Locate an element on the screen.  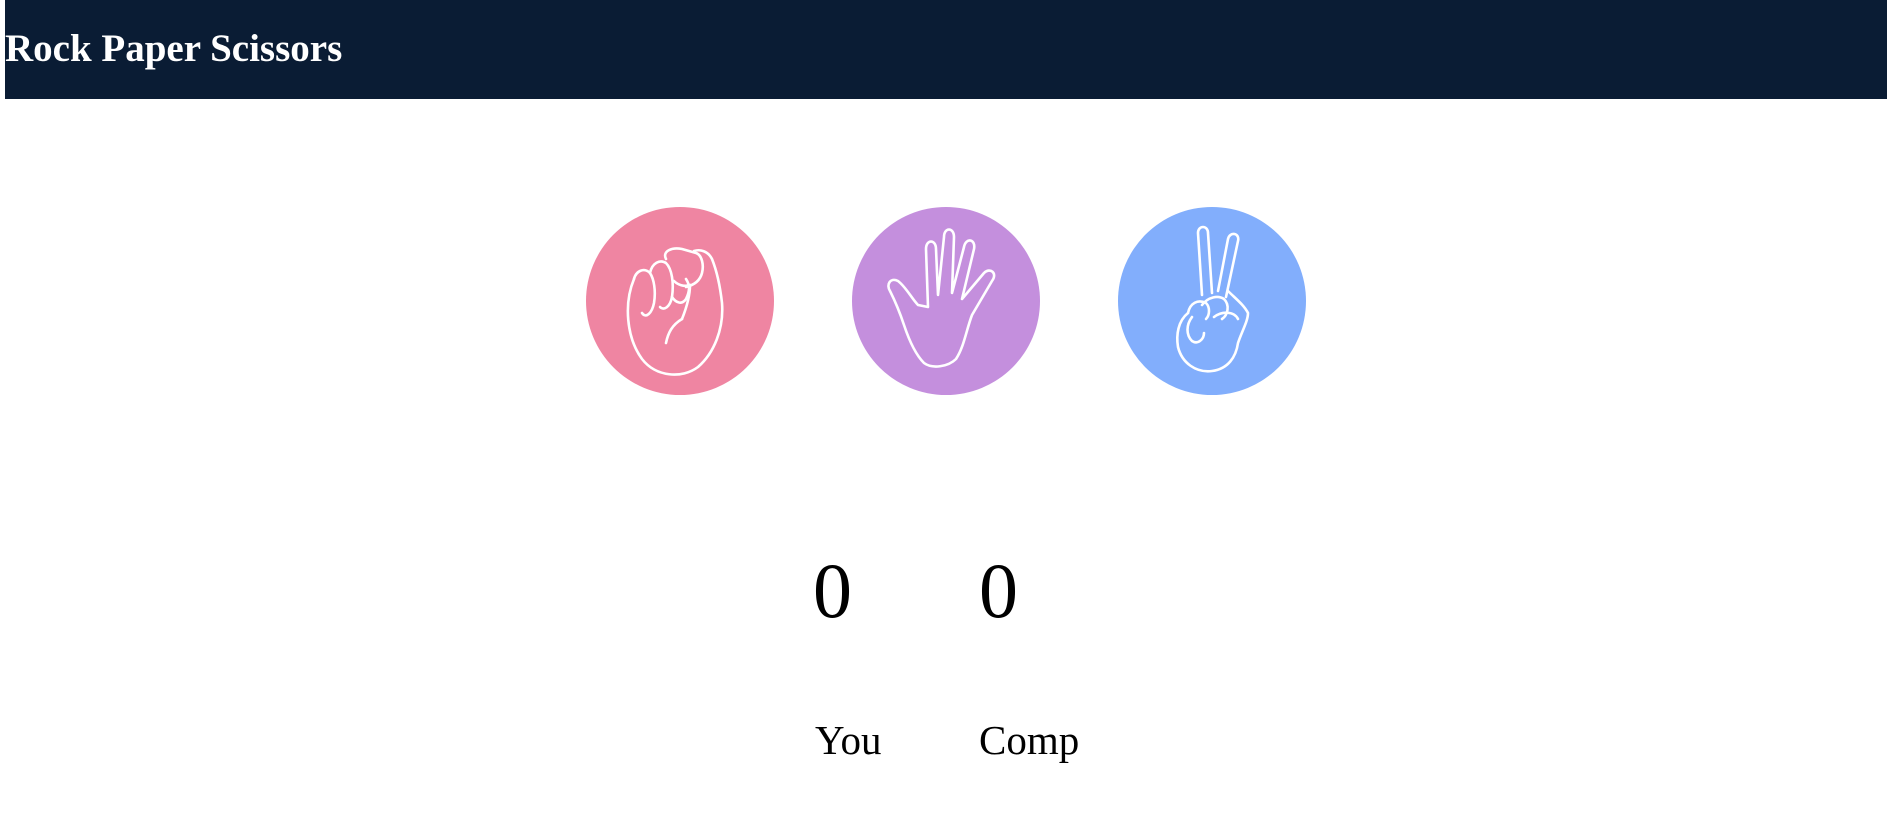
comp-score-label: Comp is located at coordinates (1029, 740).